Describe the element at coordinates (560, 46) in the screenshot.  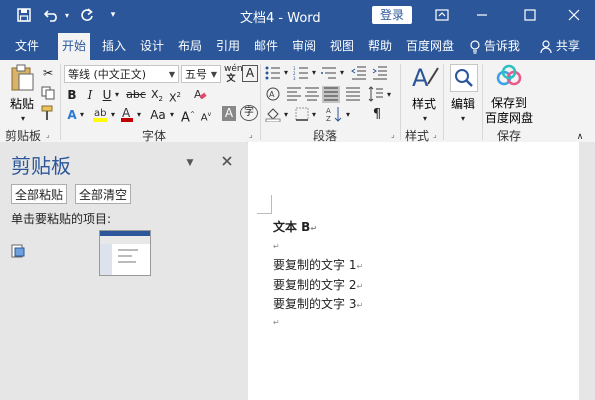
I see `share-button: 共享` at that location.